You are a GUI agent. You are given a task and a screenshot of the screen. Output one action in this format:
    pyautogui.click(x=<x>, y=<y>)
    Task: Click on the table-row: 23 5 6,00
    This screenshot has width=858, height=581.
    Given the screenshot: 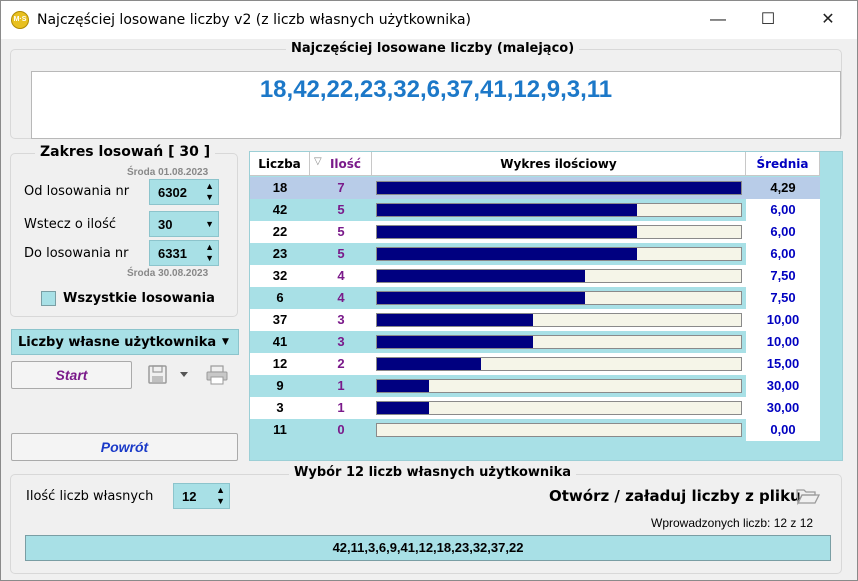 What is the action you would take?
    pyautogui.click(x=535, y=254)
    